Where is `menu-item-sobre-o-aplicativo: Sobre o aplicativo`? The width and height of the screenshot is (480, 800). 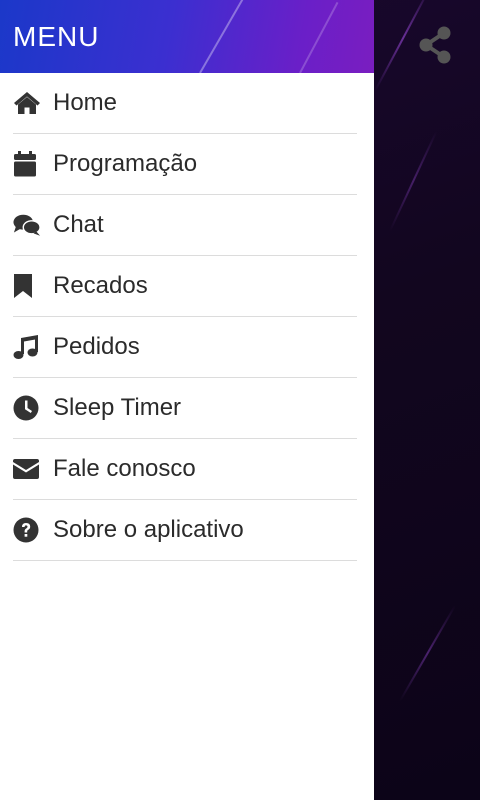 menu-item-sobre-o-aplicativo: Sobre o aplicativo is located at coordinates (185, 530).